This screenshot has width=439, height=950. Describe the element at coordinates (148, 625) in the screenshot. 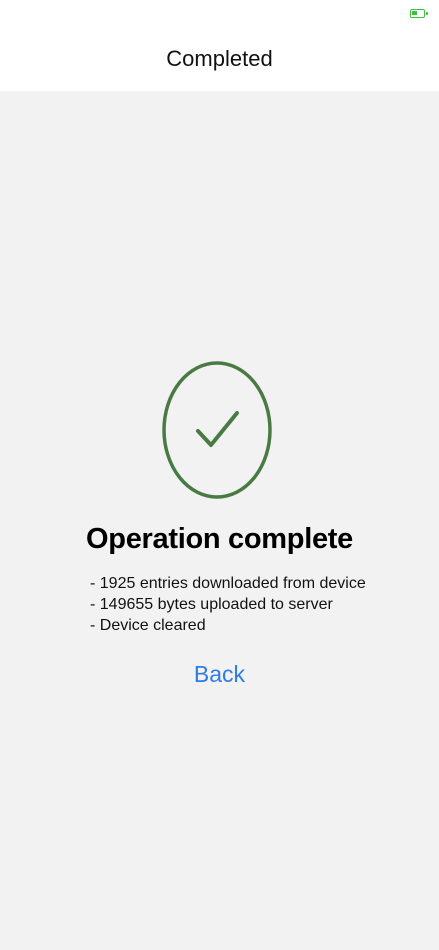

I see `detail-device-cleared: - Device cleared` at that location.